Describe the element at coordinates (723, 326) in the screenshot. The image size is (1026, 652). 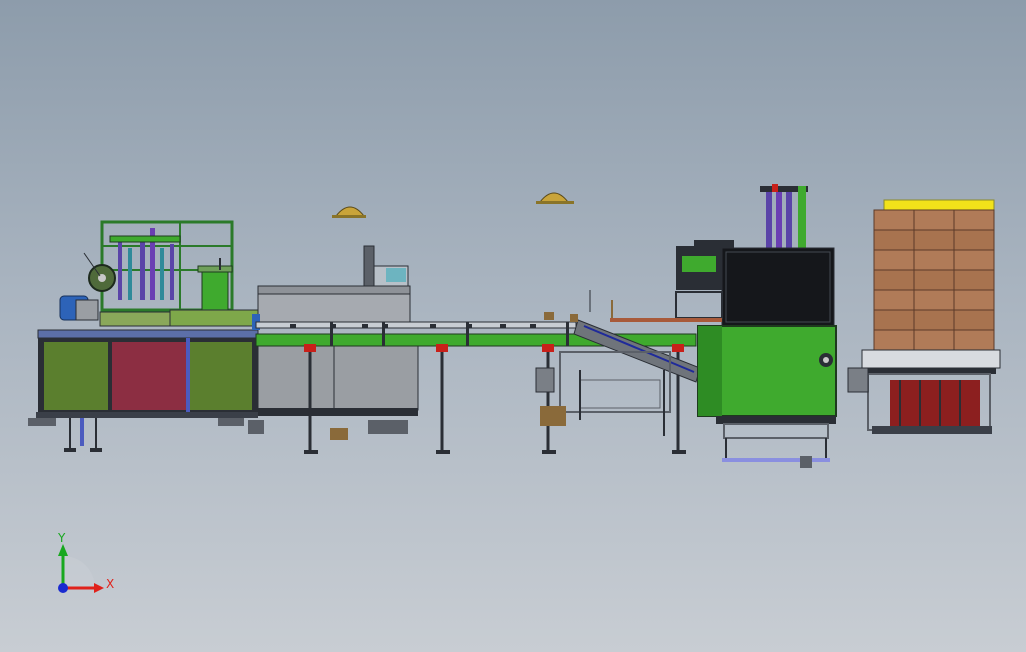
I see `case-packer` at that location.